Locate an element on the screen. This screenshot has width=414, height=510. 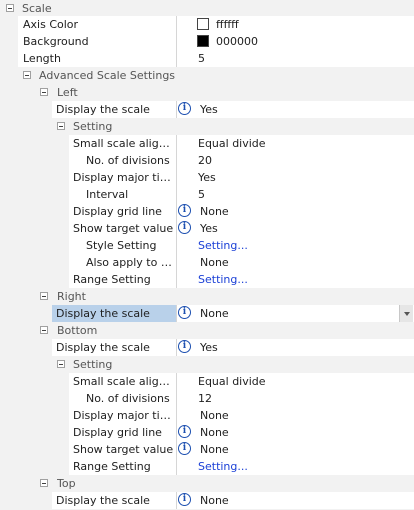
prop-value: 12 is located at coordinates (205, 398).